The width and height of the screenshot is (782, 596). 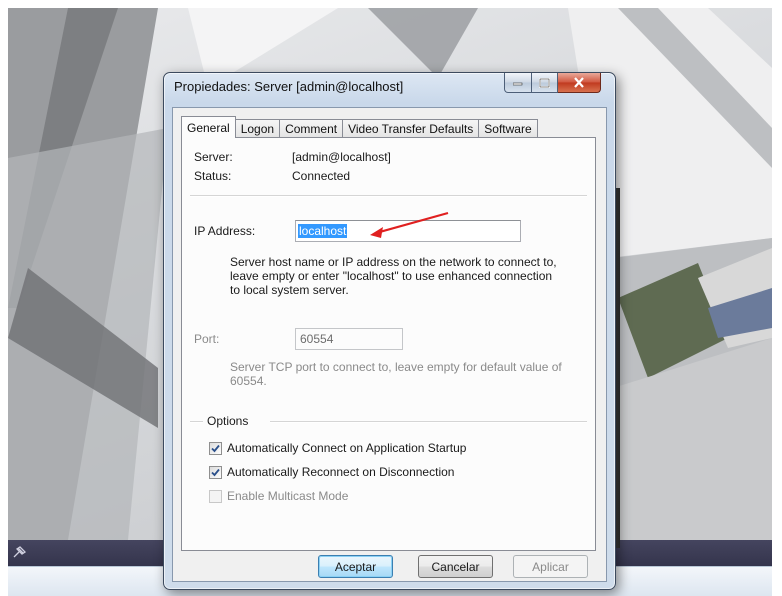 I want to click on tab-software: Software, so click(x=508, y=128).